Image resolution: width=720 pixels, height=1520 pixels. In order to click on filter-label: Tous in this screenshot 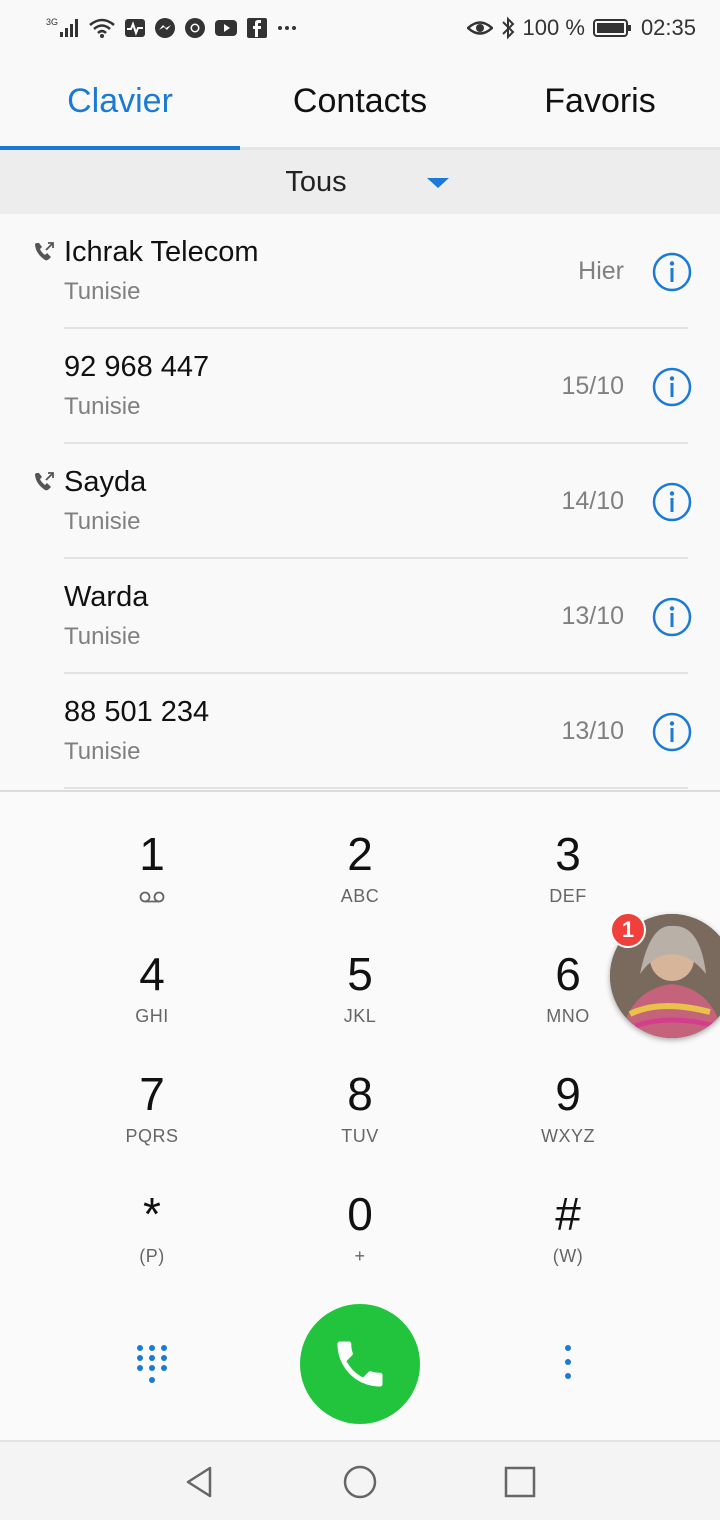, I will do `click(316, 181)`.